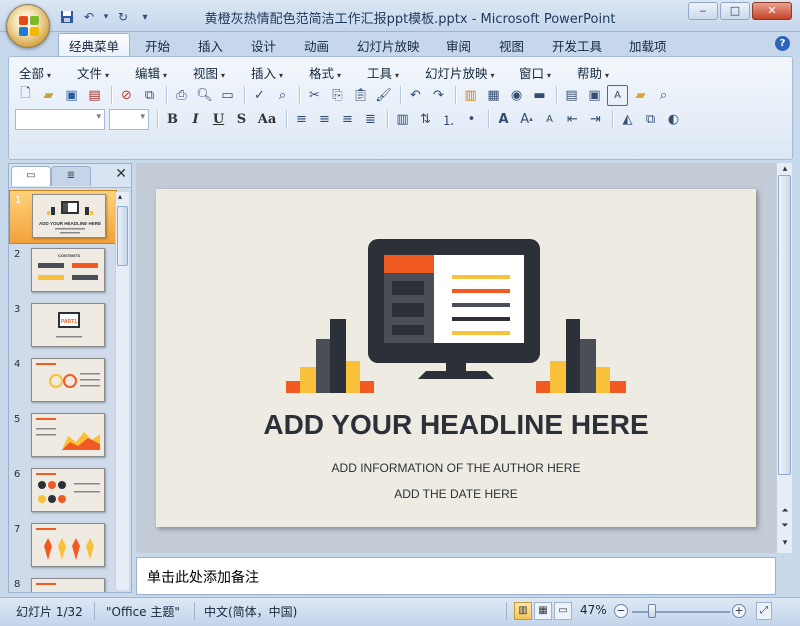 The height and width of the screenshot is (626, 800). I want to click on scroll-down-icon: ▾, so click(785, 543).